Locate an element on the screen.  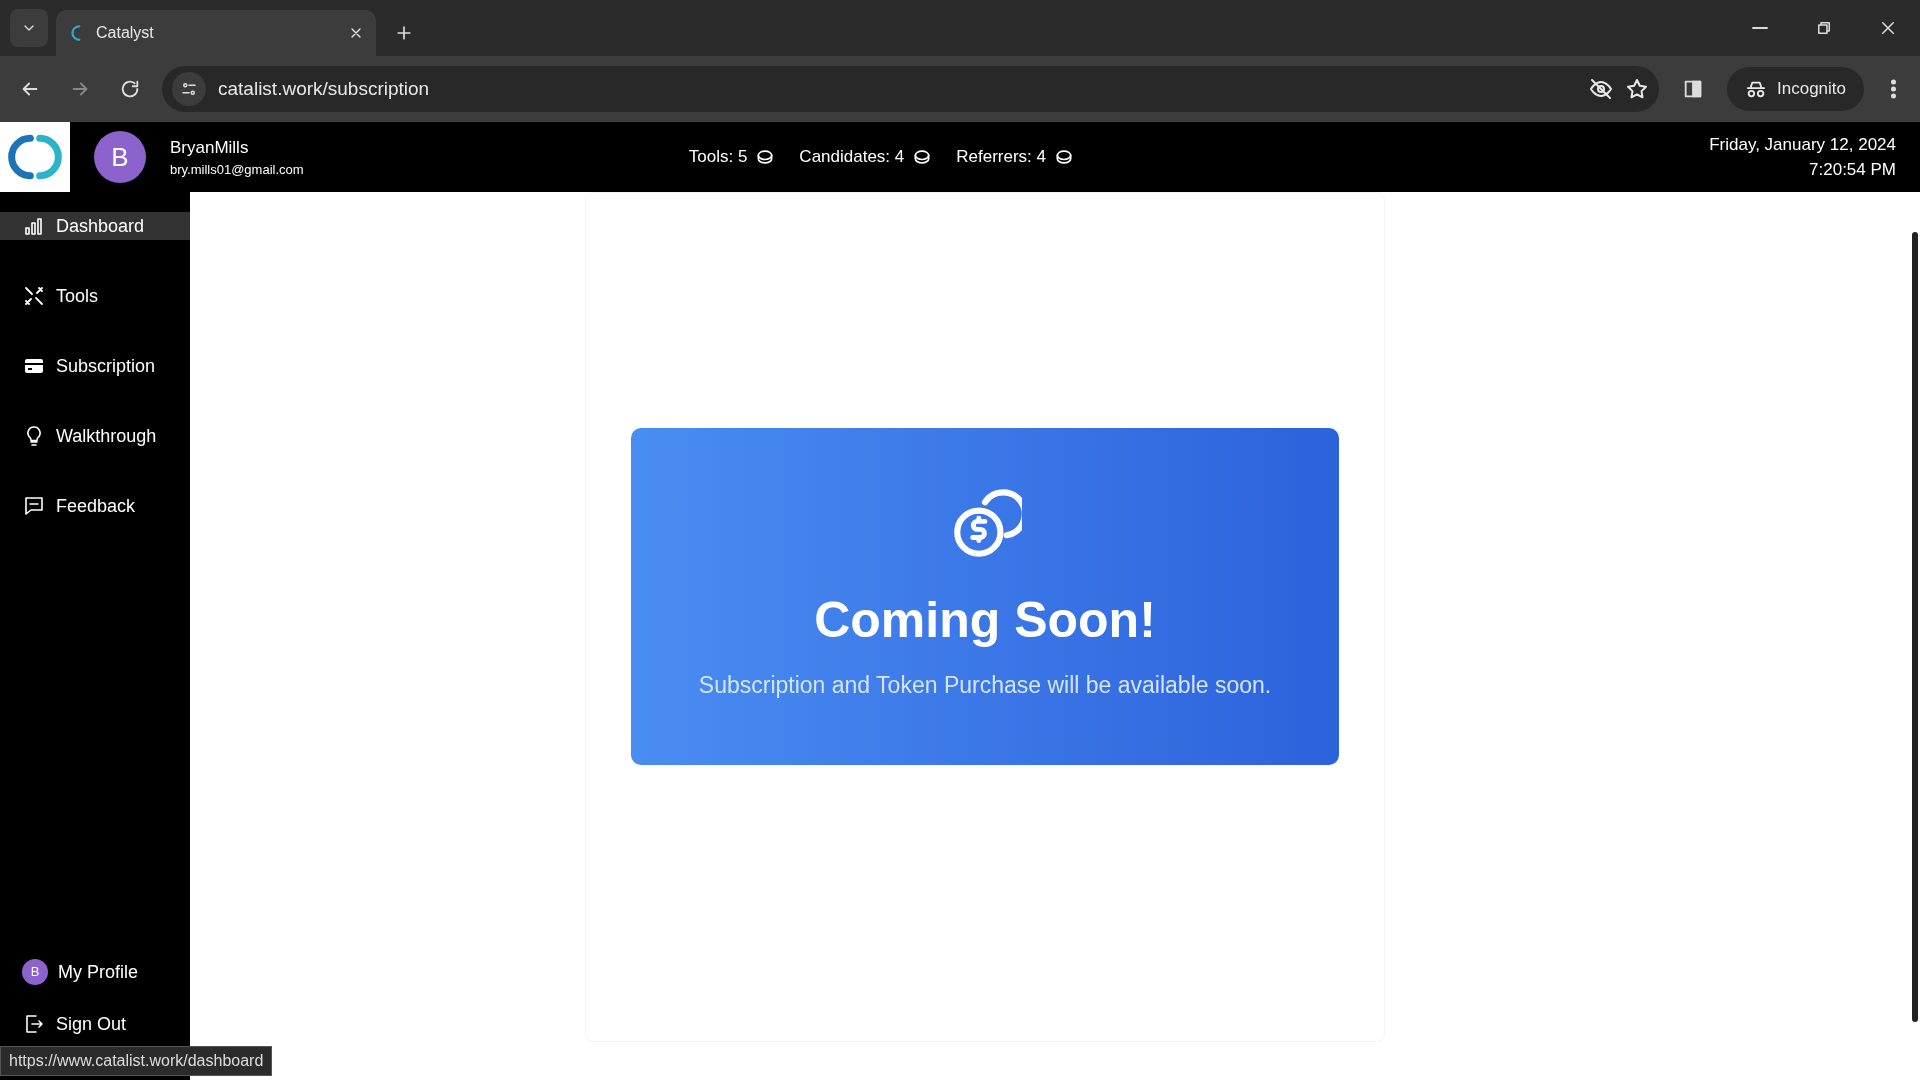
close-window-icon is located at coordinates (1888, 28).